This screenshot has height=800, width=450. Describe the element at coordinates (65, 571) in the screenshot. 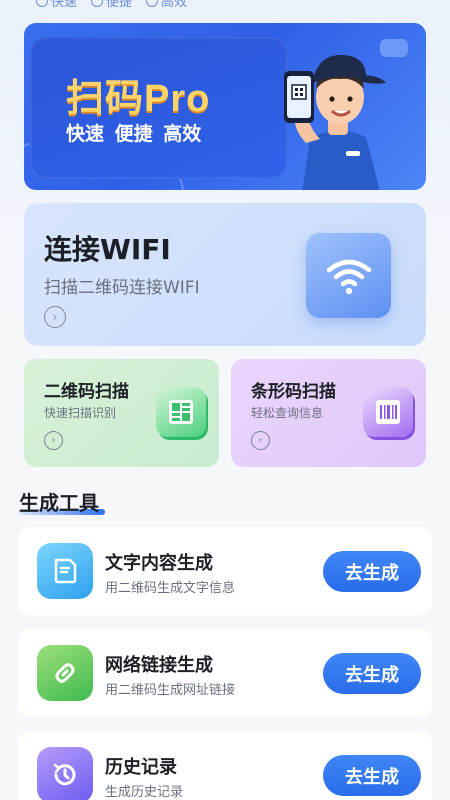

I see `document-icon` at that location.